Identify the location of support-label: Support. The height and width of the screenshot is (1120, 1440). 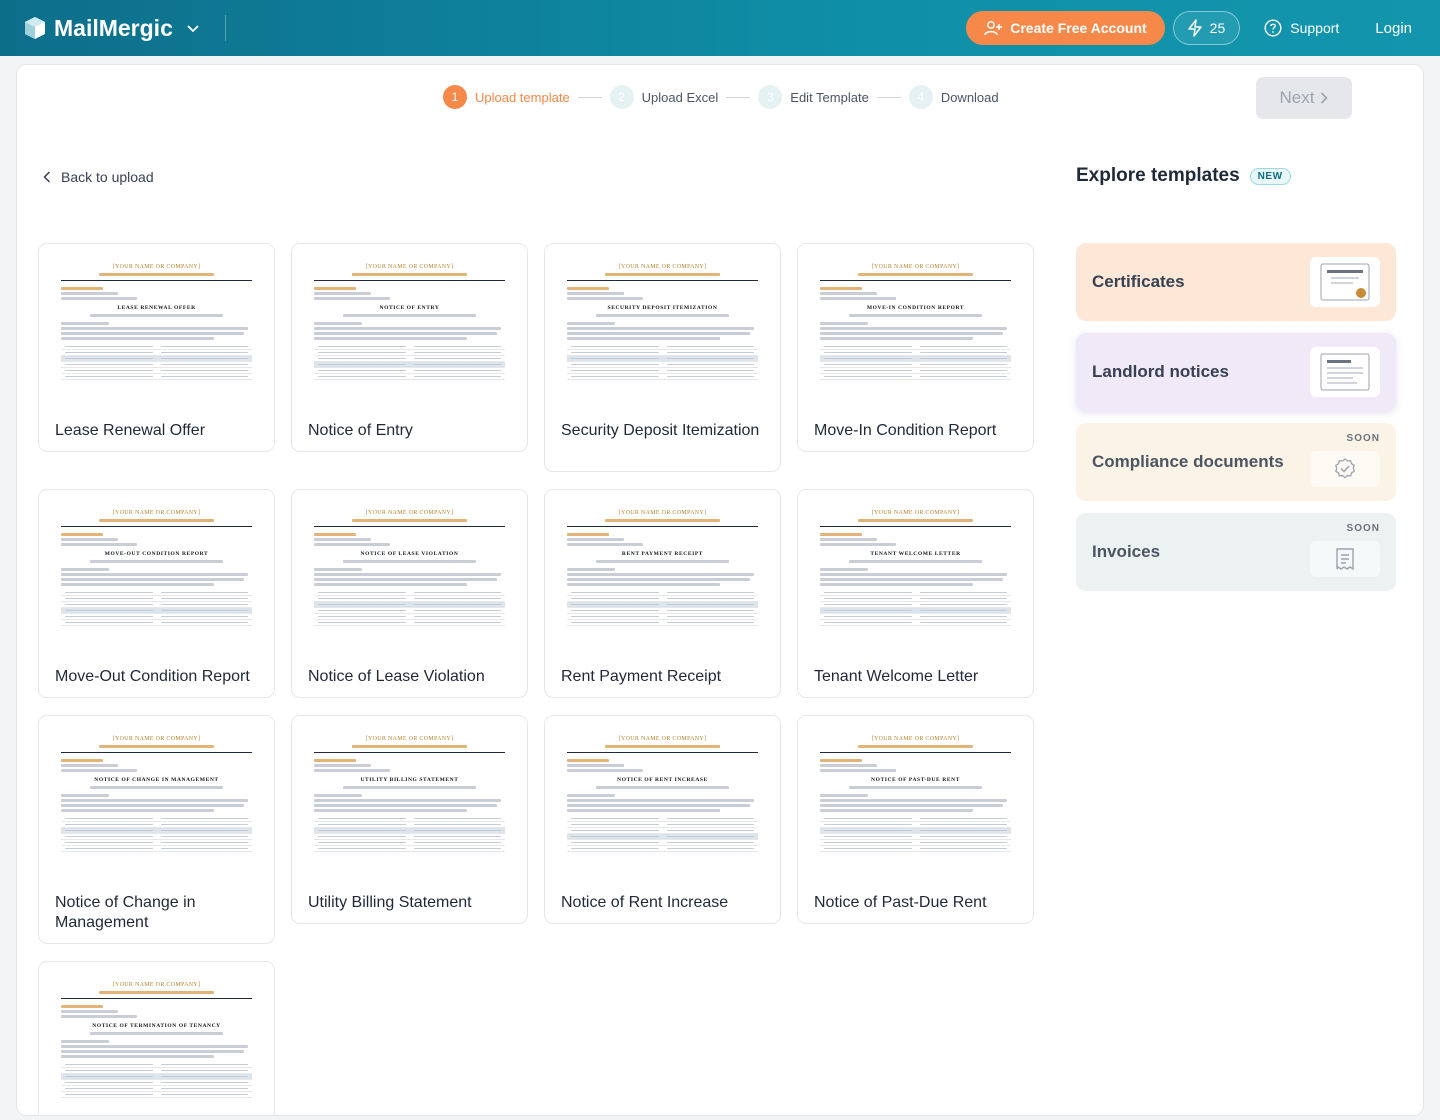
(1315, 28).